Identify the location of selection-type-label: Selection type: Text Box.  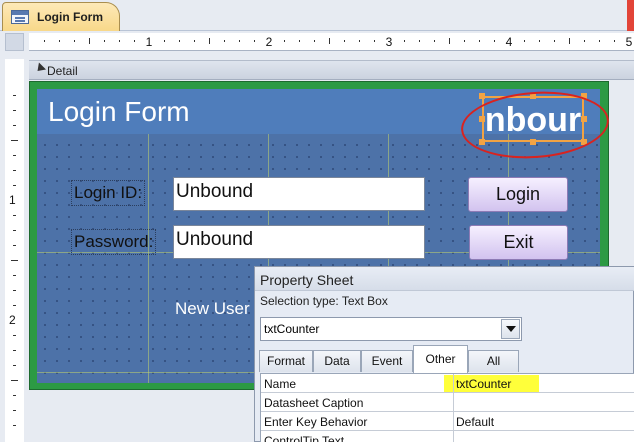
(324, 301).